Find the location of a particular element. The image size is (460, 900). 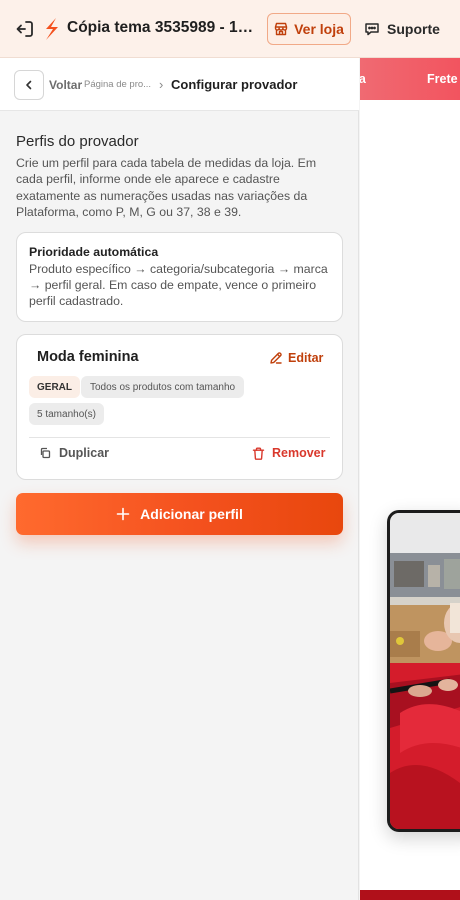

phone-mockup is located at coordinates (423, 671).